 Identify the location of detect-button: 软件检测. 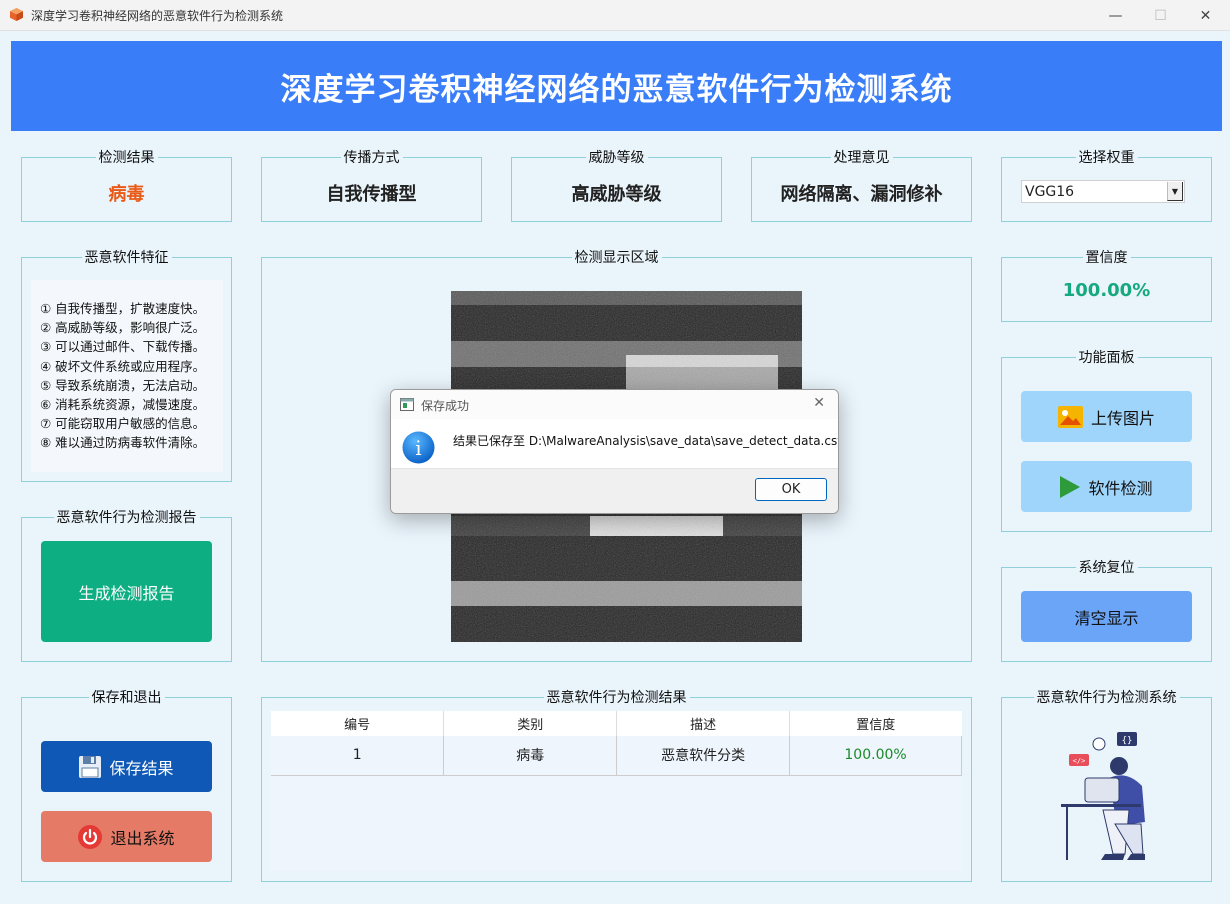
(1106, 486).